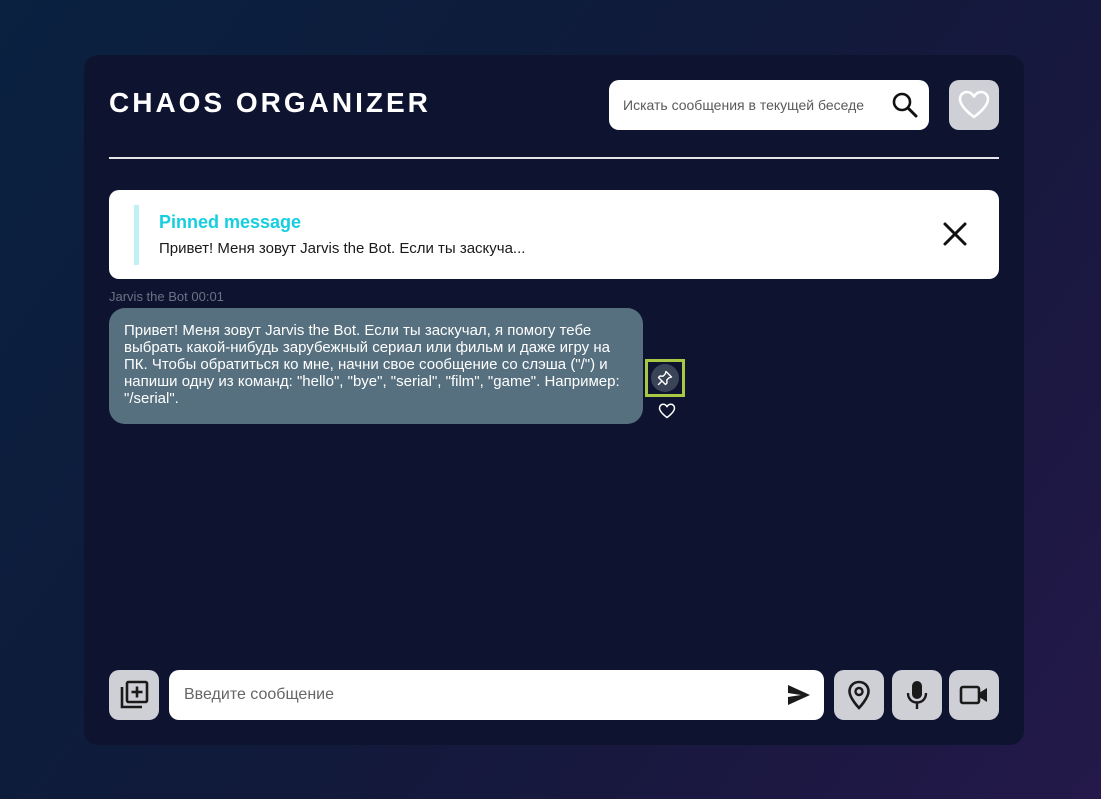 The height and width of the screenshot is (799, 1101). I want to click on send-location-button, so click(859, 695).